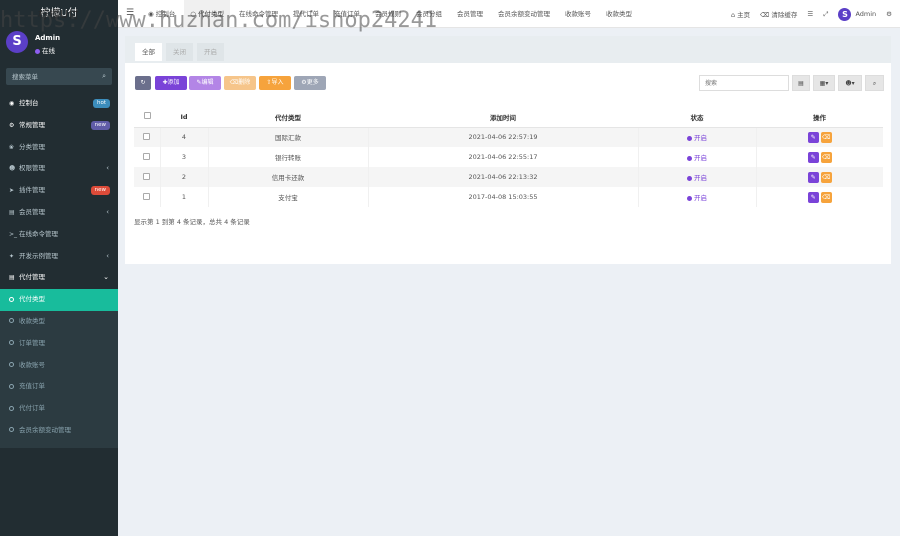  Describe the element at coordinates (104, 76) in the screenshot. I see `search-icon: ⌕` at that location.